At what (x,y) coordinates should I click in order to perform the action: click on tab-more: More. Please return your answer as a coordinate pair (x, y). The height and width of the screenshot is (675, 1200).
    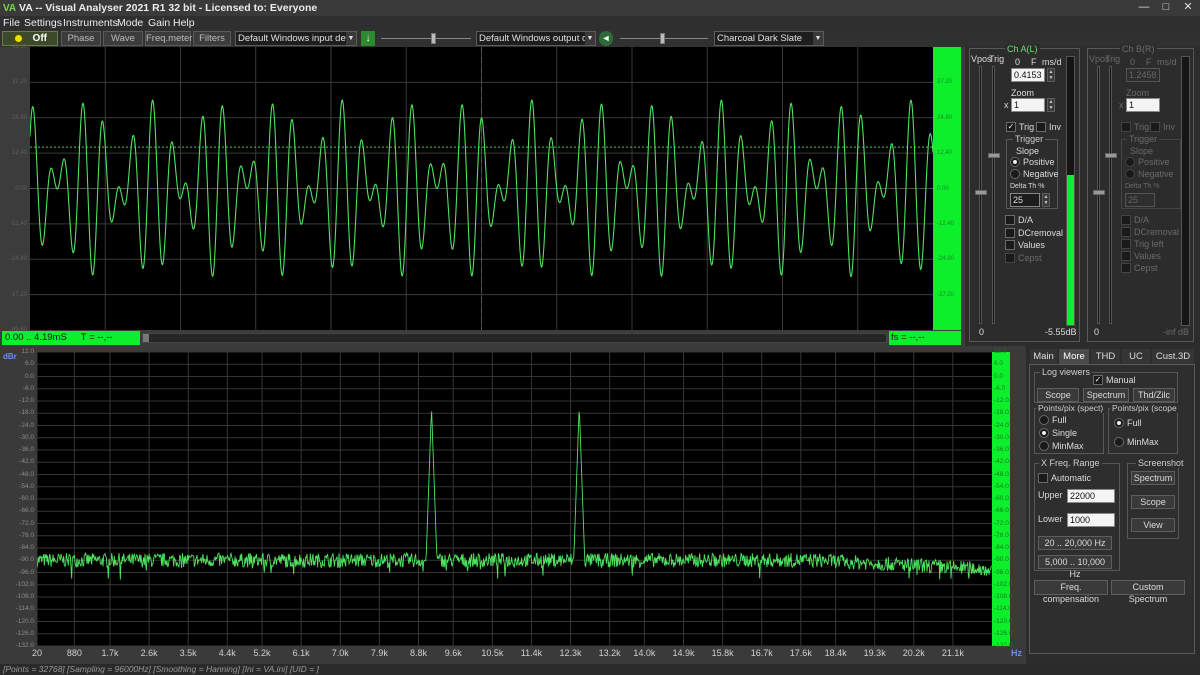
    Looking at the image, I should click on (1074, 356).